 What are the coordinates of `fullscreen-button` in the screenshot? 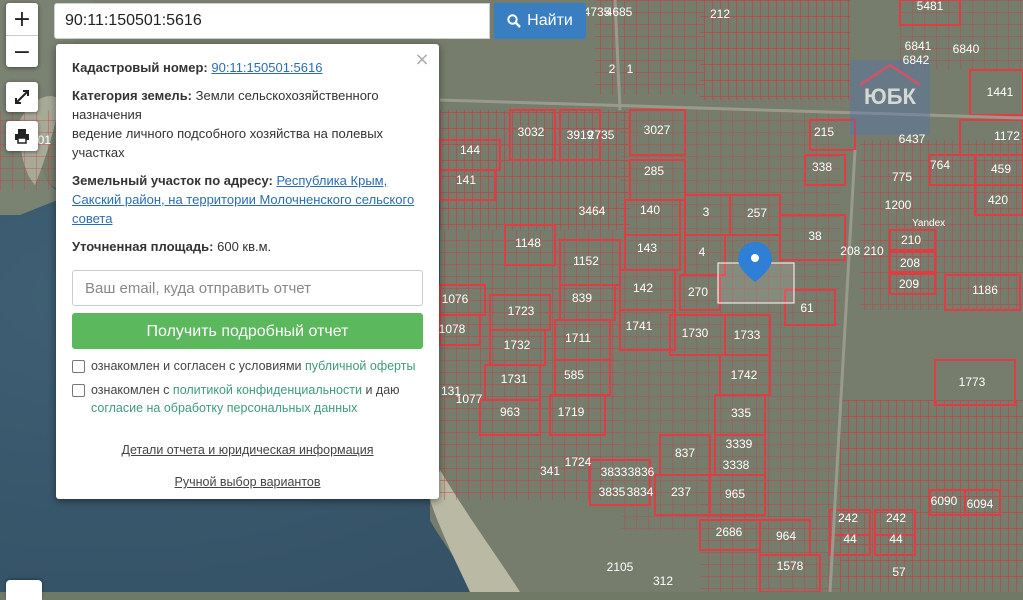 It's located at (22, 97).